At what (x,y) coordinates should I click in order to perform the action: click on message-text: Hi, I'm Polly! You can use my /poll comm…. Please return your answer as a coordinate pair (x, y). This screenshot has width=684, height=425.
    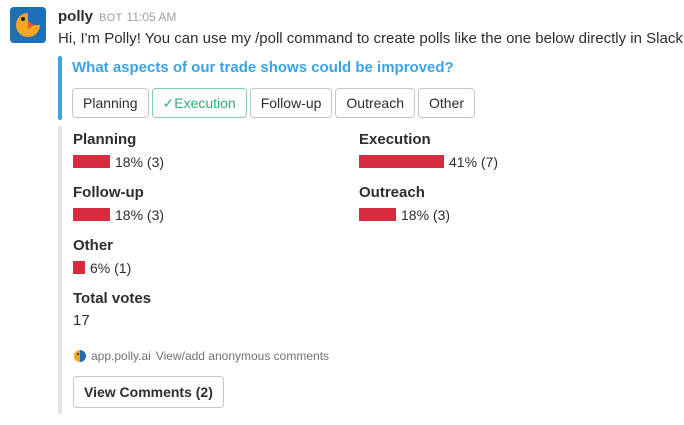
    Looking at the image, I should click on (371, 38).